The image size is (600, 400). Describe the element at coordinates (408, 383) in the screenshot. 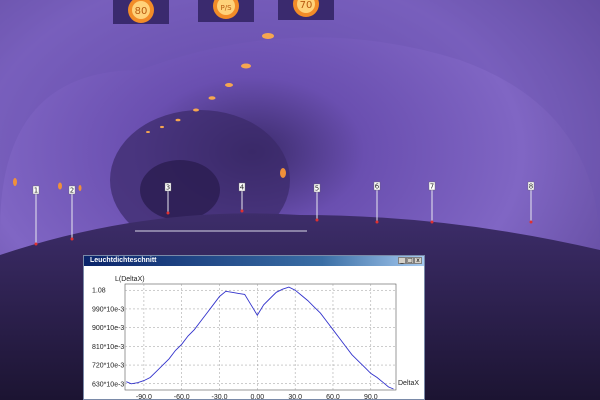

I see `x-axis-label: DeltaX` at that location.